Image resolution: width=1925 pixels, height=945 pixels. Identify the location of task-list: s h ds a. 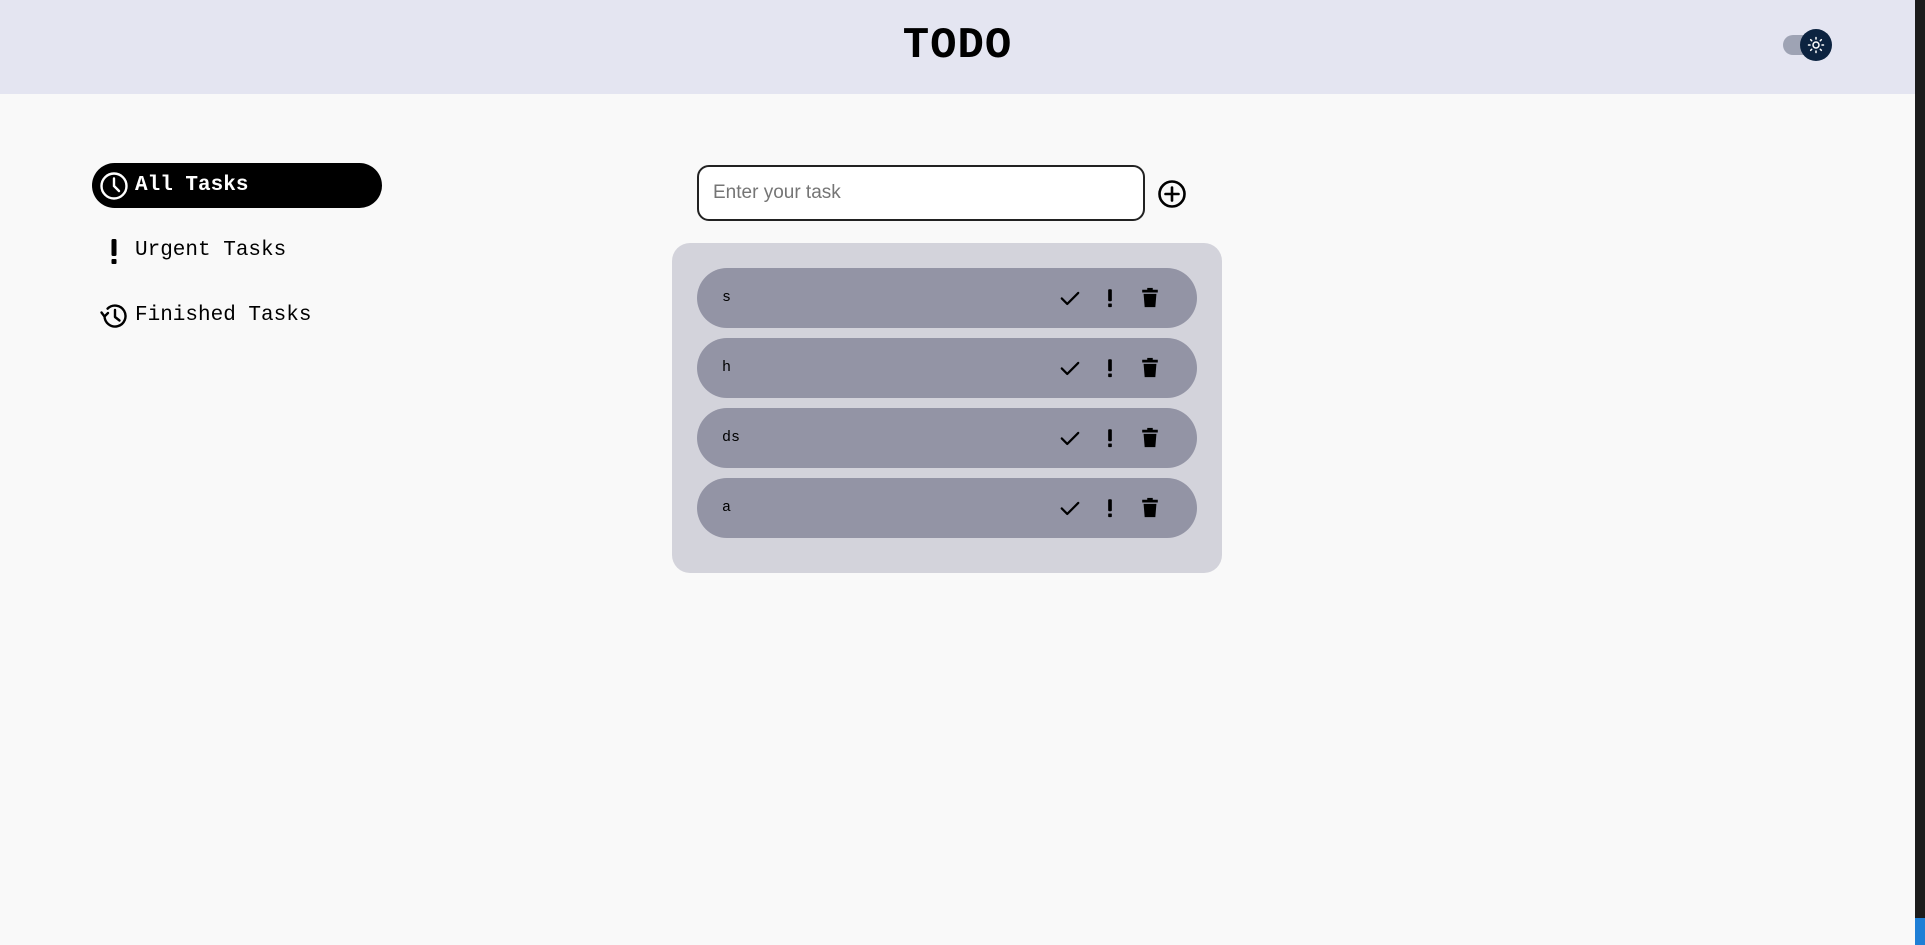
(947, 408).